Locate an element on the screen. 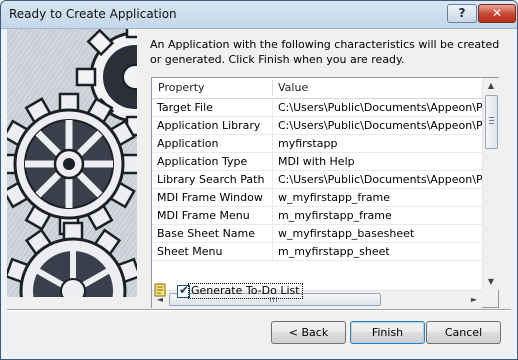  property-cell: Sheet Menu is located at coordinates (190, 251).